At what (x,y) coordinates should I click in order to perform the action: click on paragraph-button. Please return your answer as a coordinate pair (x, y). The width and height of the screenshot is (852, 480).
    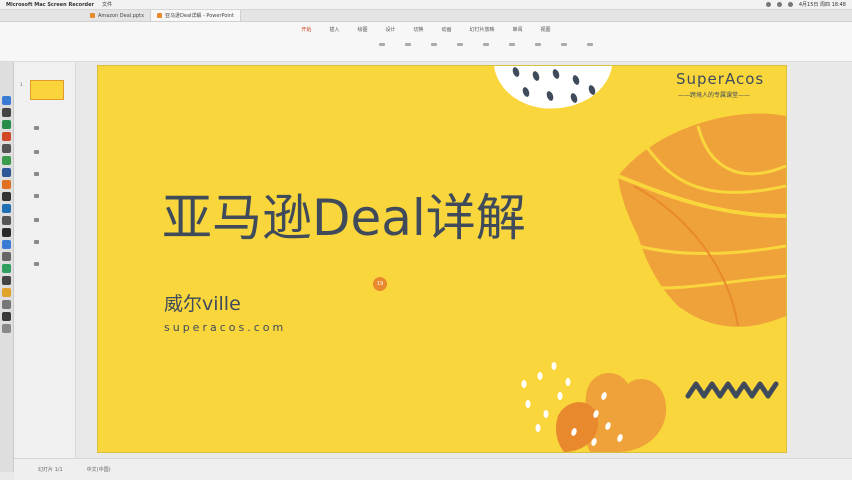
    Looking at the image, I should click on (486, 44).